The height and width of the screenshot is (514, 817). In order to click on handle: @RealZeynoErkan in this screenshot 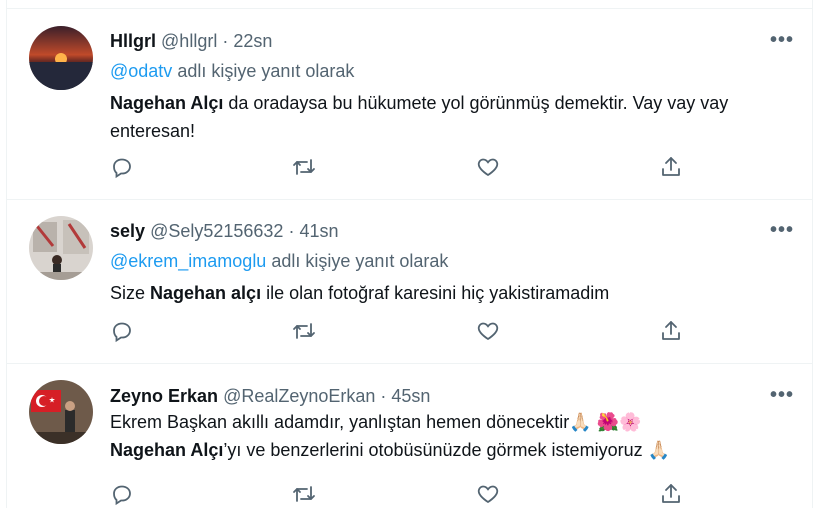, I will do `click(299, 396)`.